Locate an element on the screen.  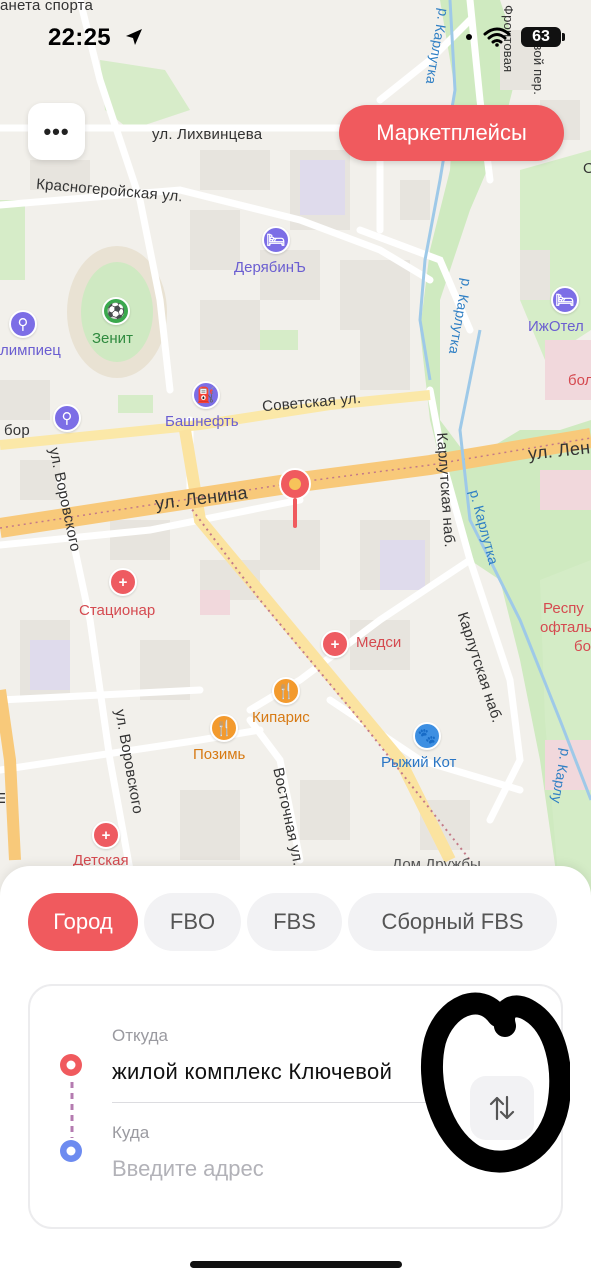
battery-icon: 63 is located at coordinates (543, 37).